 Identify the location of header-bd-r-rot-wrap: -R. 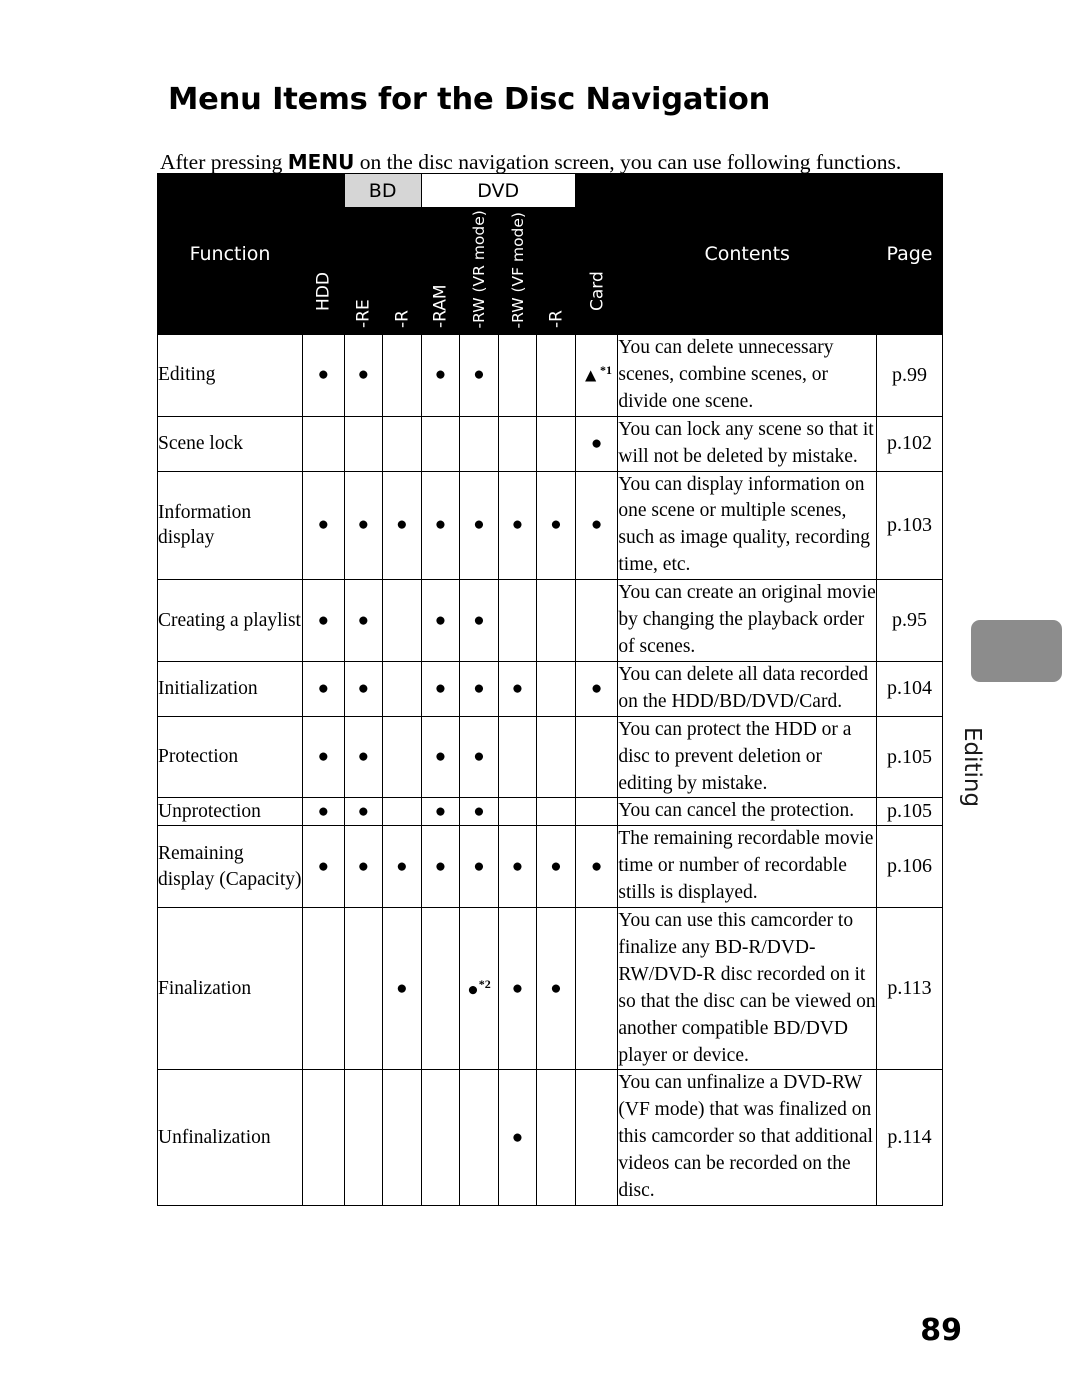
(402, 271).